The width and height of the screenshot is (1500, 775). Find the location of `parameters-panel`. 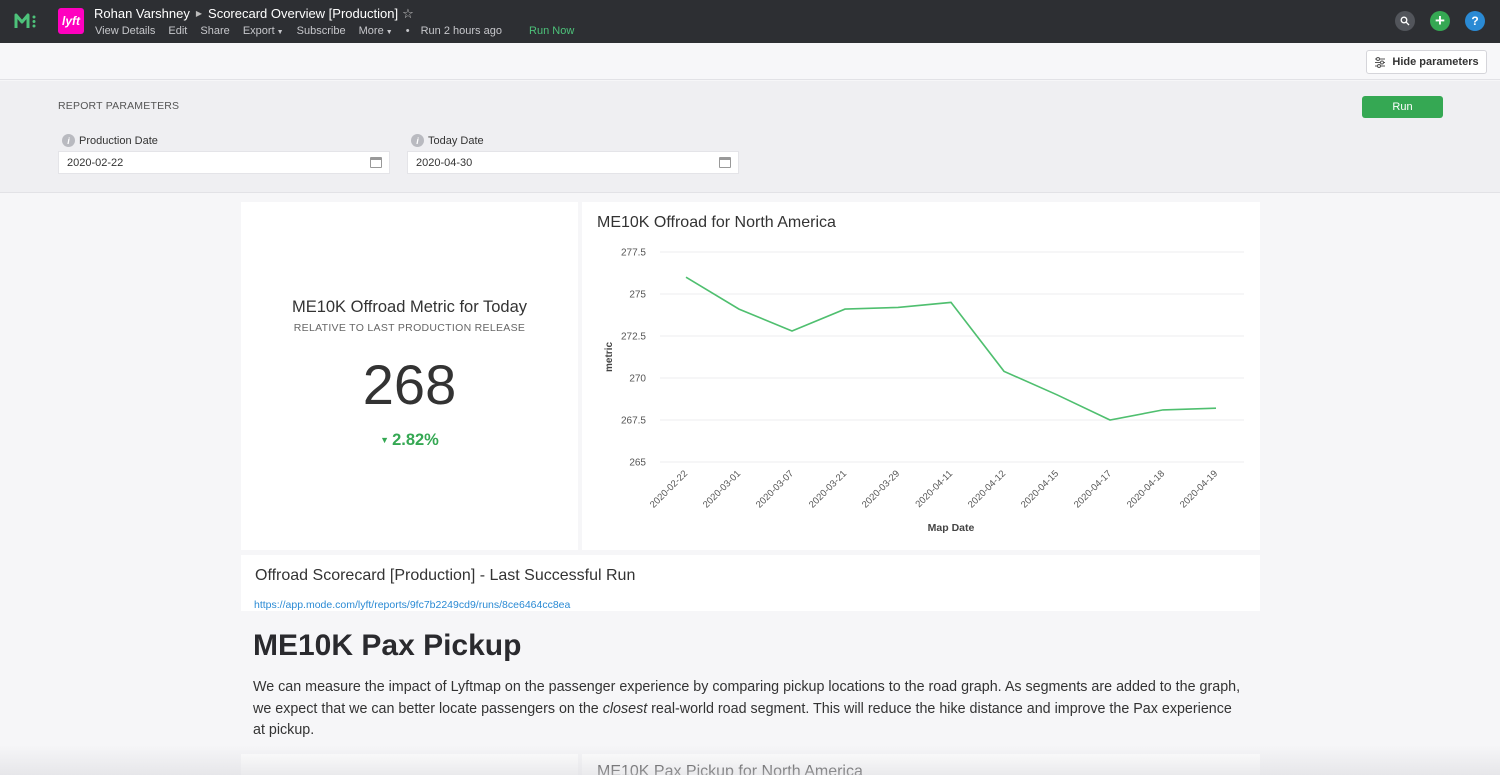

parameters-panel is located at coordinates (750, 137).